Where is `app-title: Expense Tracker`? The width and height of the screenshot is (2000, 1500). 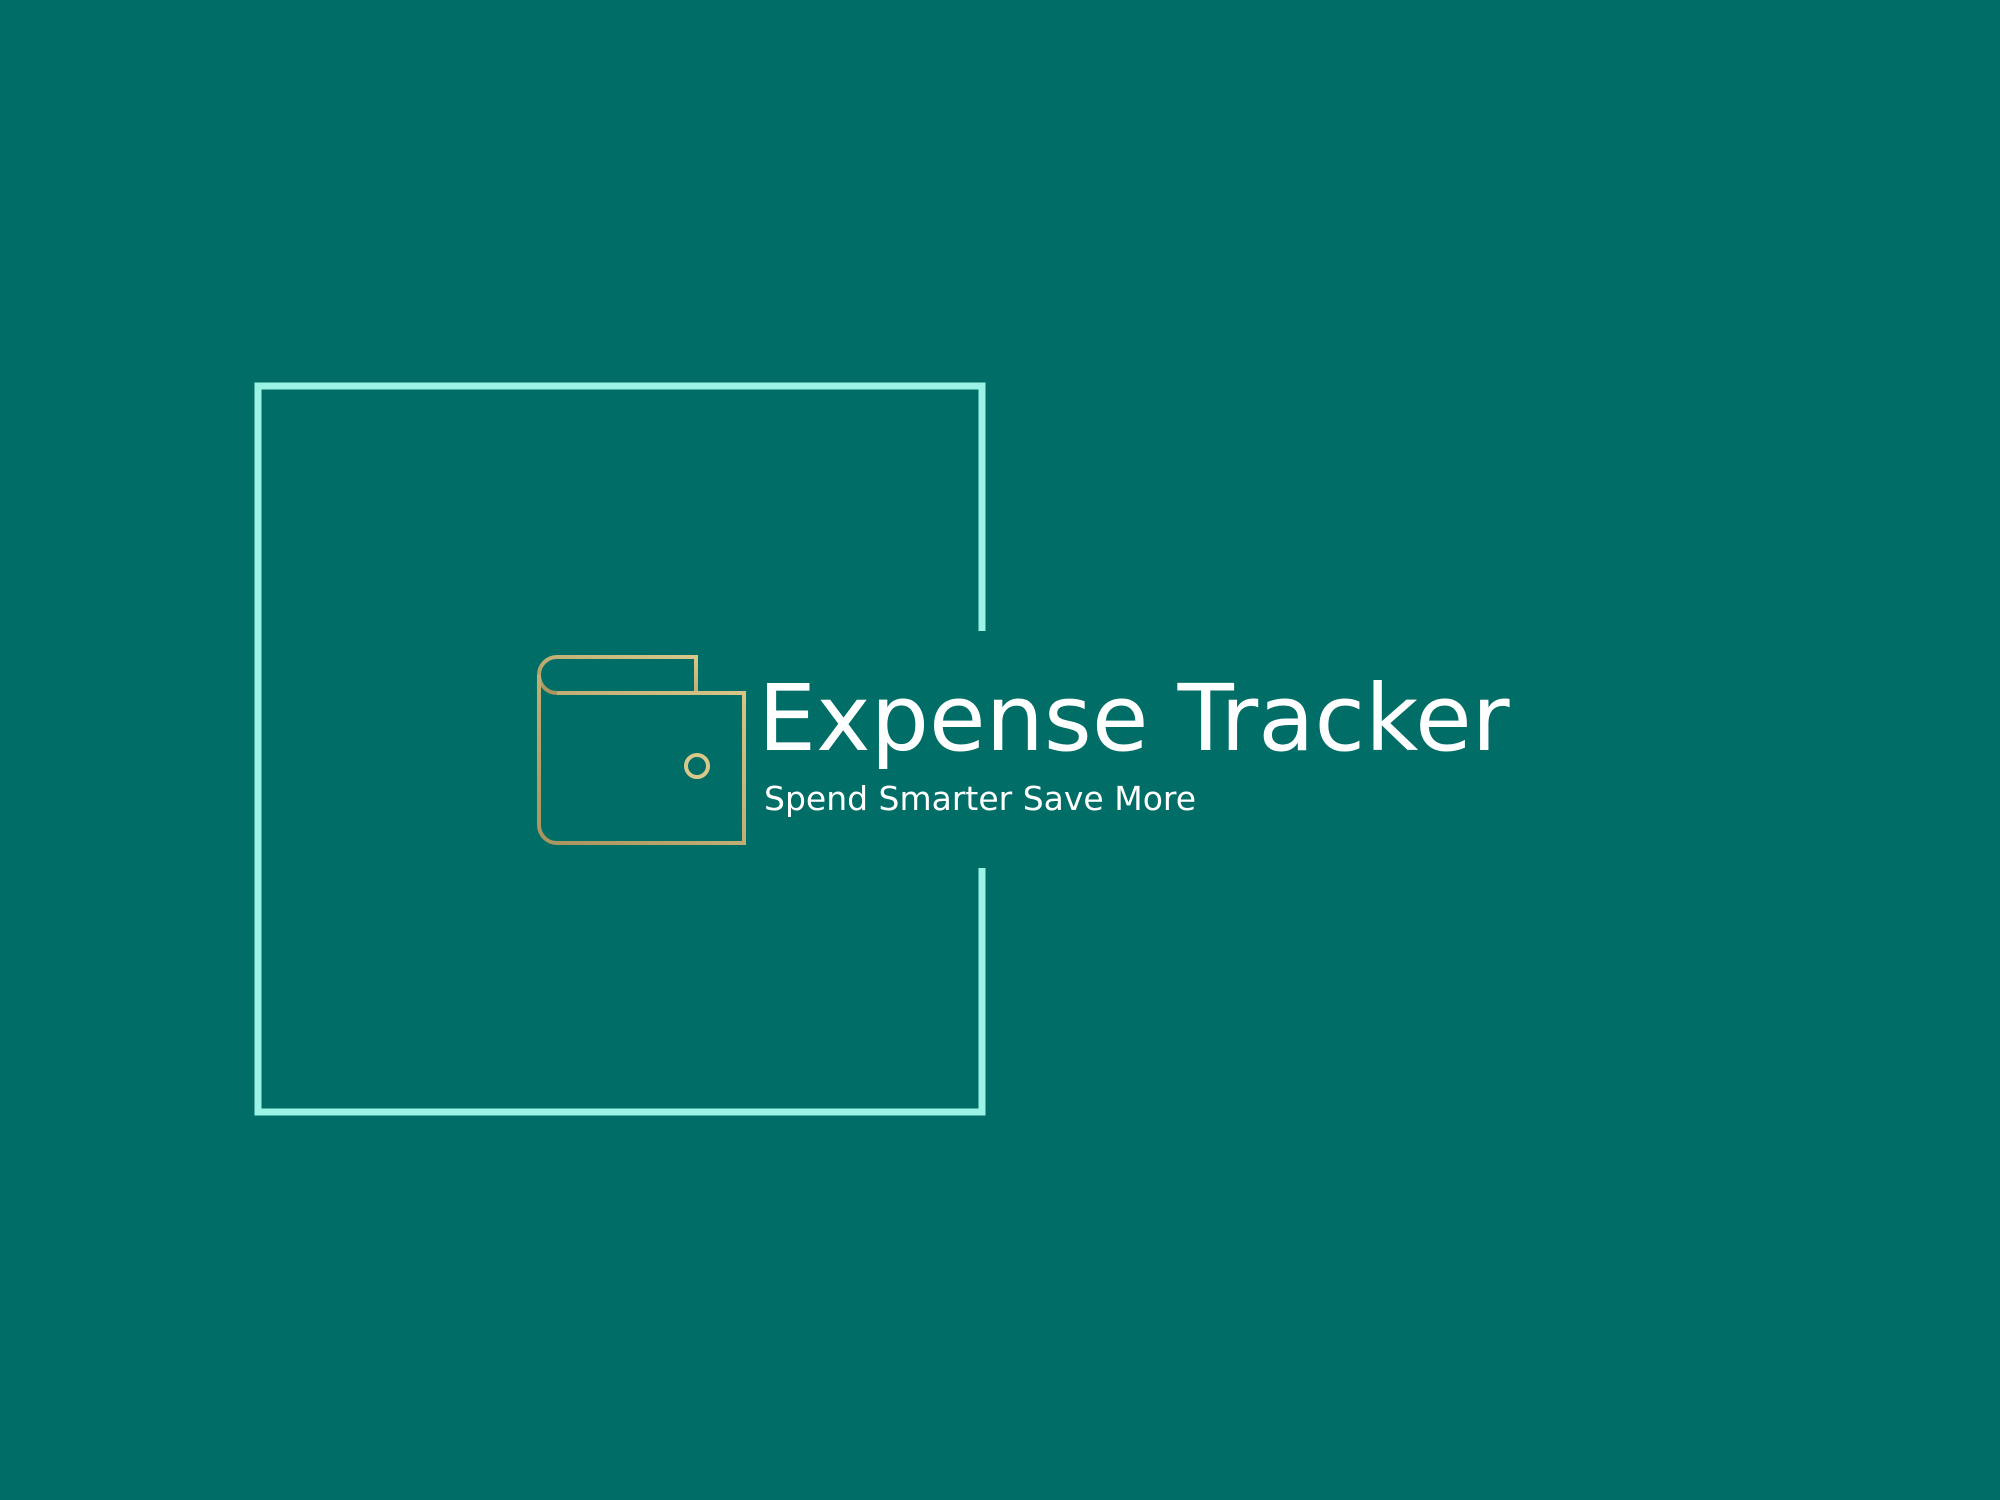 app-title: Expense Tracker is located at coordinates (1134, 718).